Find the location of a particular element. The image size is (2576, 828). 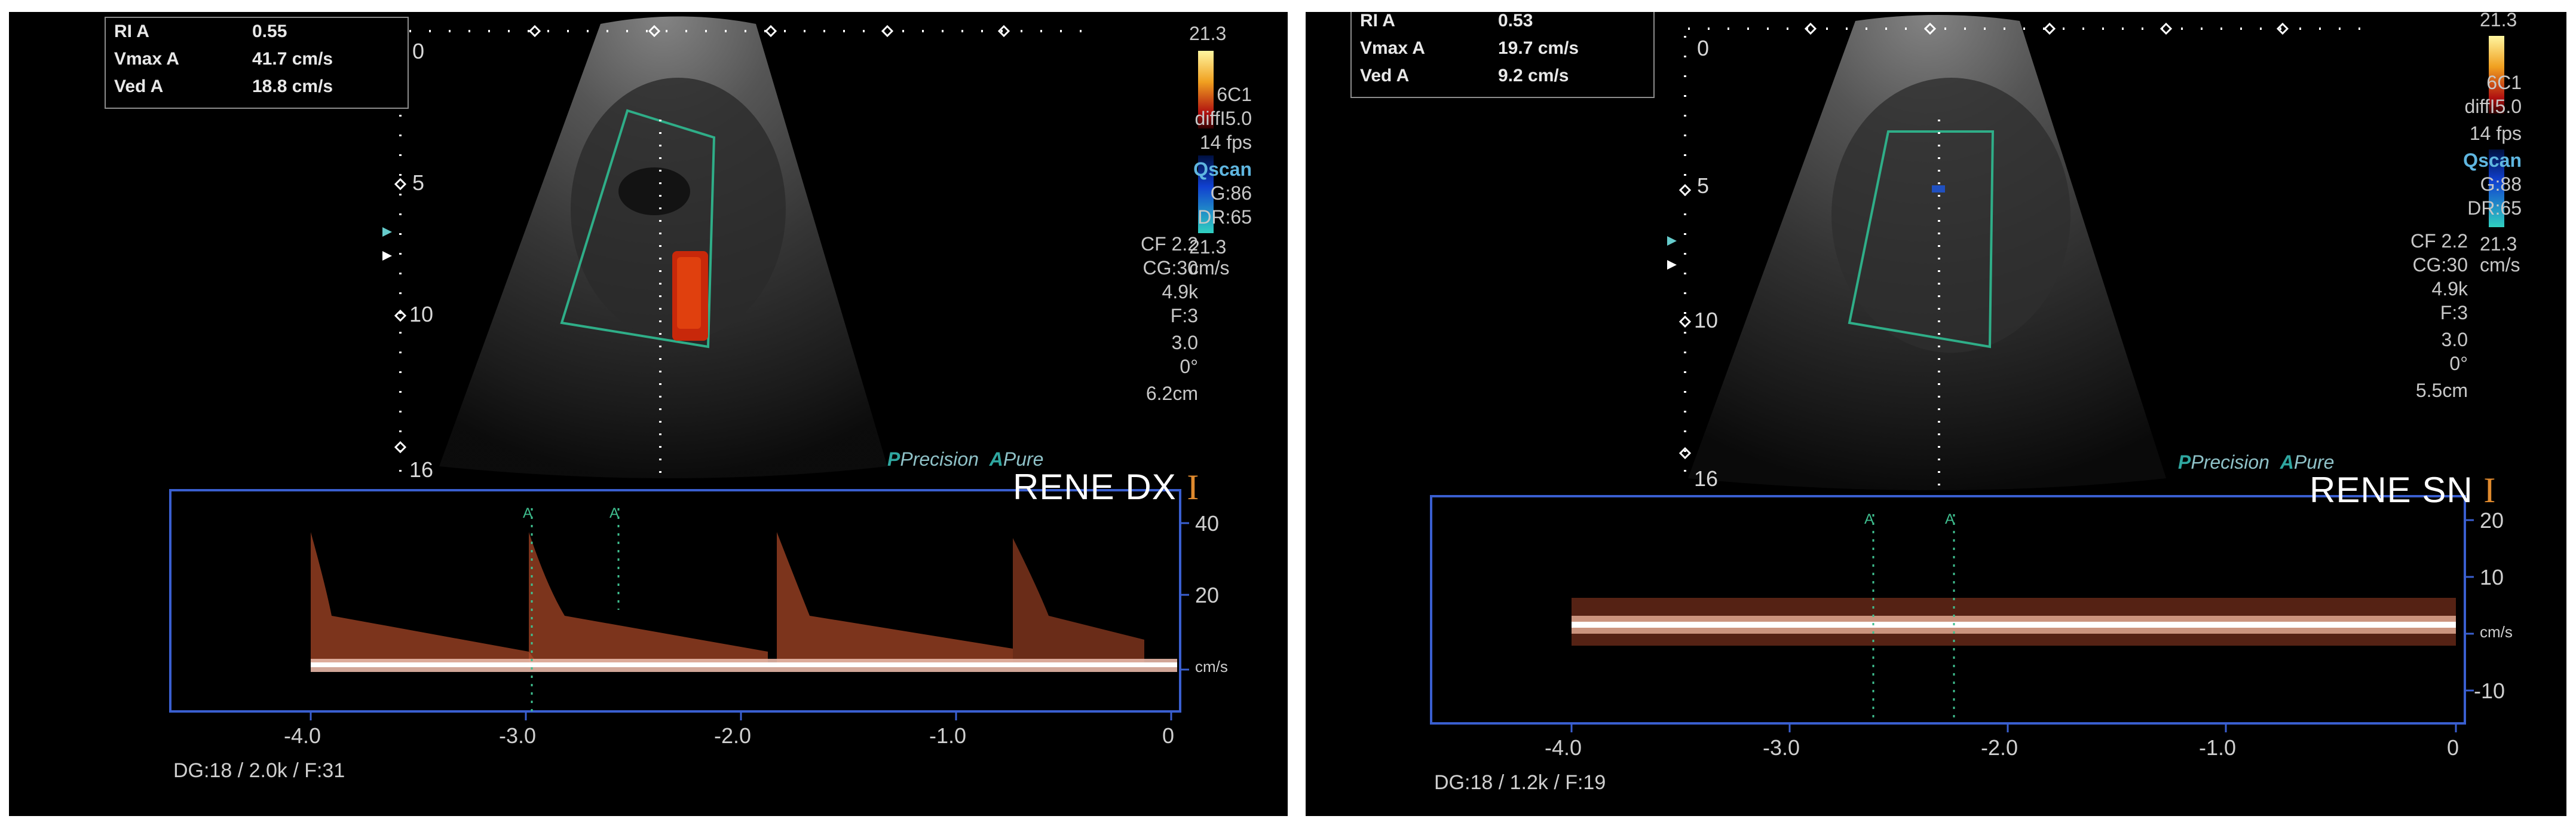

ri-value: 0.53 is located at coordinates (1515, 21).